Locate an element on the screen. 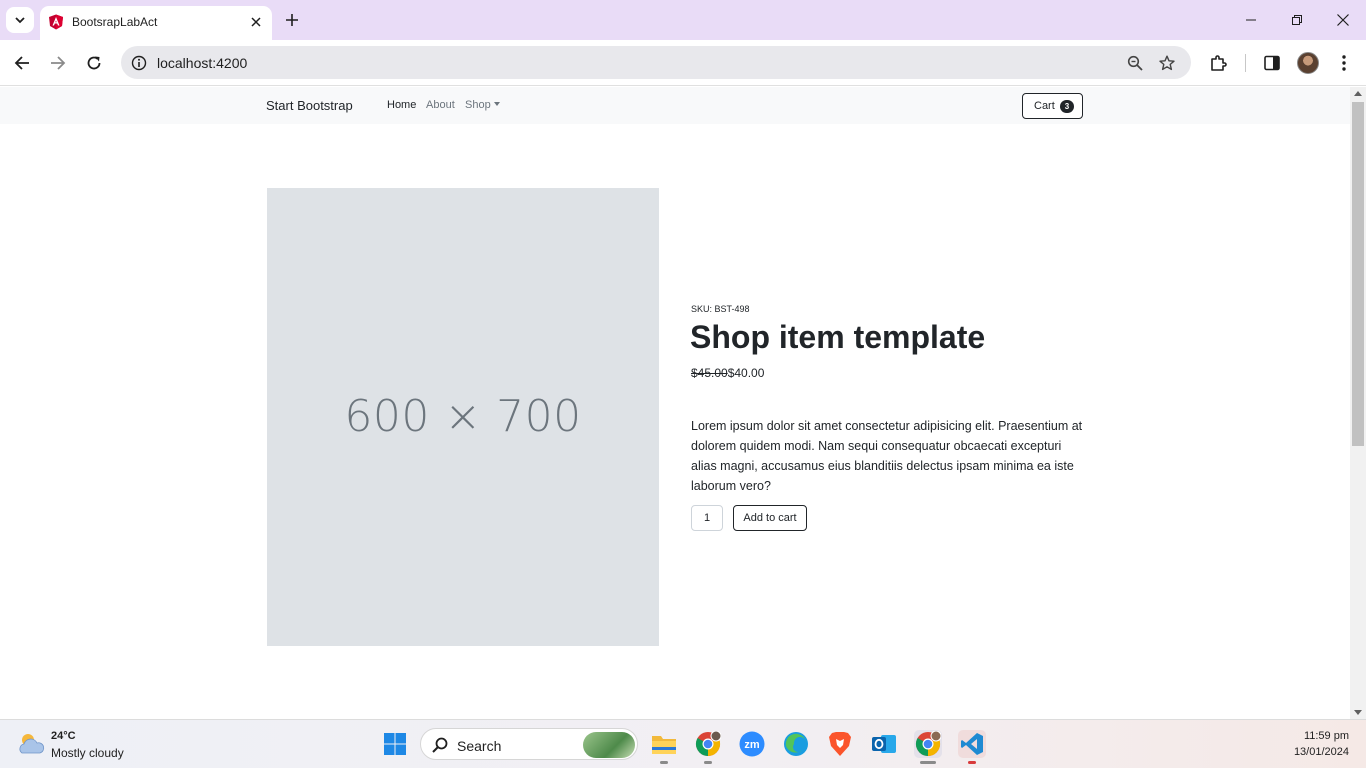  weather-temperature: 24°C is located at coordinates (63, 736).